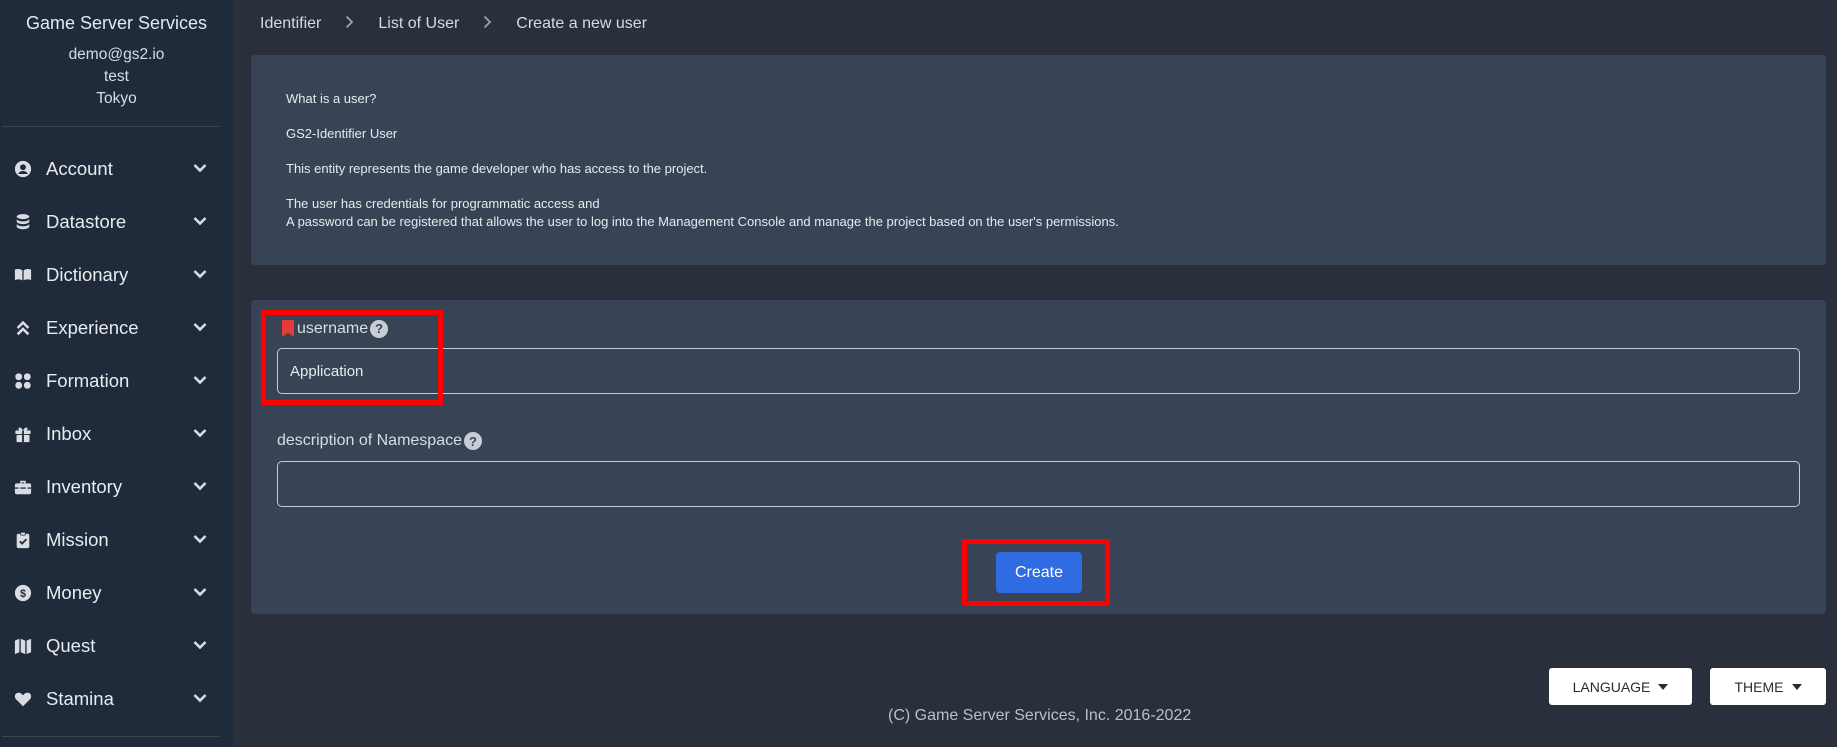 The height and width of the screenshot is (747, 1837). Describe the element at coordinates (116, 645) in the screenshot. I see `sidebar-item-quest: Quest` at that location.